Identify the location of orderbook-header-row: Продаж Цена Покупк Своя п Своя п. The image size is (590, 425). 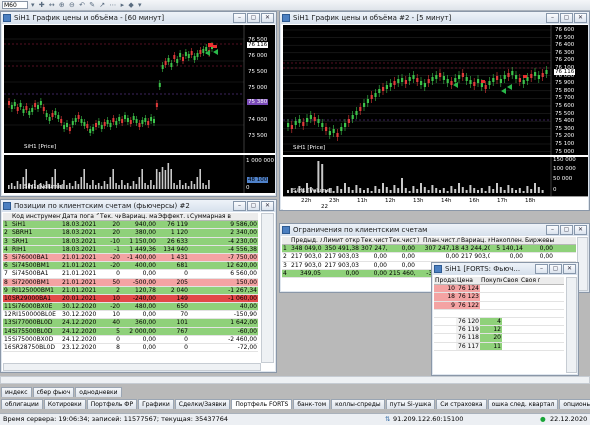
(499, 281).